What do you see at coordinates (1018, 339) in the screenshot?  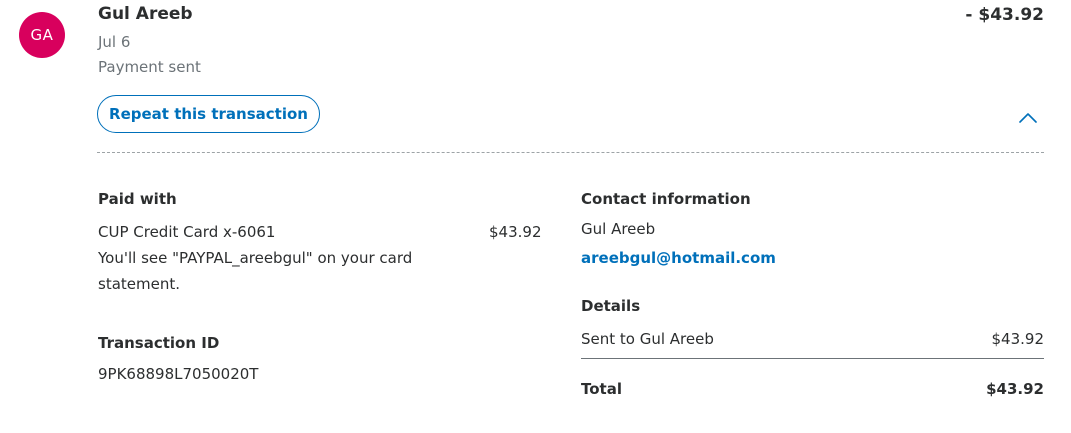 I see `sent-to-amount: $43.92` at bounding box center [1018, 339].